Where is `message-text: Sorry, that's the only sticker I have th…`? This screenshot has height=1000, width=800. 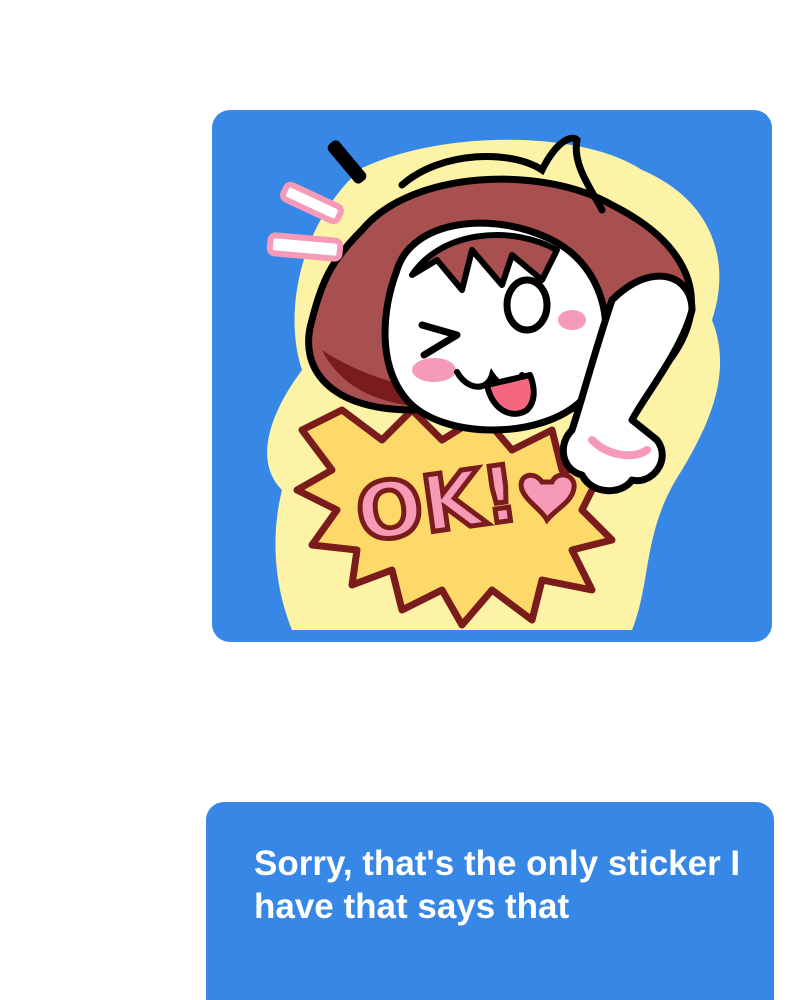 message-text: Sorry, that's the only sticker I have th… is located at coordinates (497, 885).